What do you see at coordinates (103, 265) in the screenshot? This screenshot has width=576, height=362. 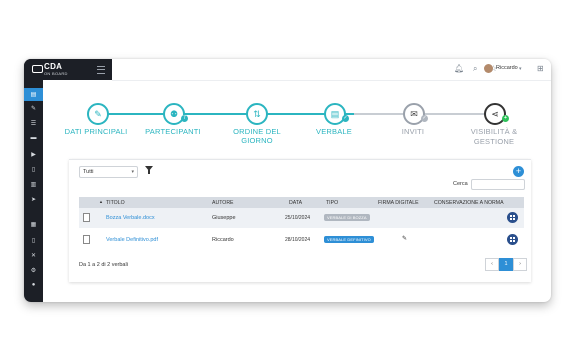 I see `table-info: Da 1 a 2 di 2 verbali` at bounding box center [103, 265].